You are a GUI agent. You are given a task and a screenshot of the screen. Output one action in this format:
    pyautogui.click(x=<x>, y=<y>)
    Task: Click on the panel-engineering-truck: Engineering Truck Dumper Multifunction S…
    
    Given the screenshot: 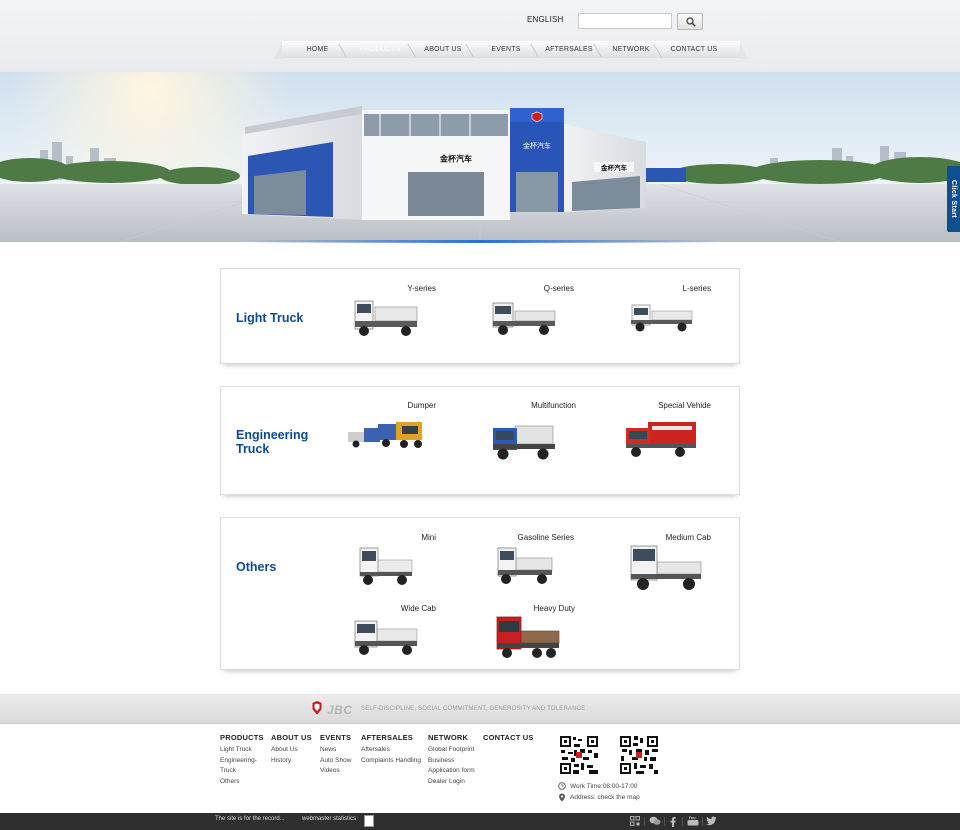 What is the action you would take?
    pyautogui.click(x=480, y=440)
    